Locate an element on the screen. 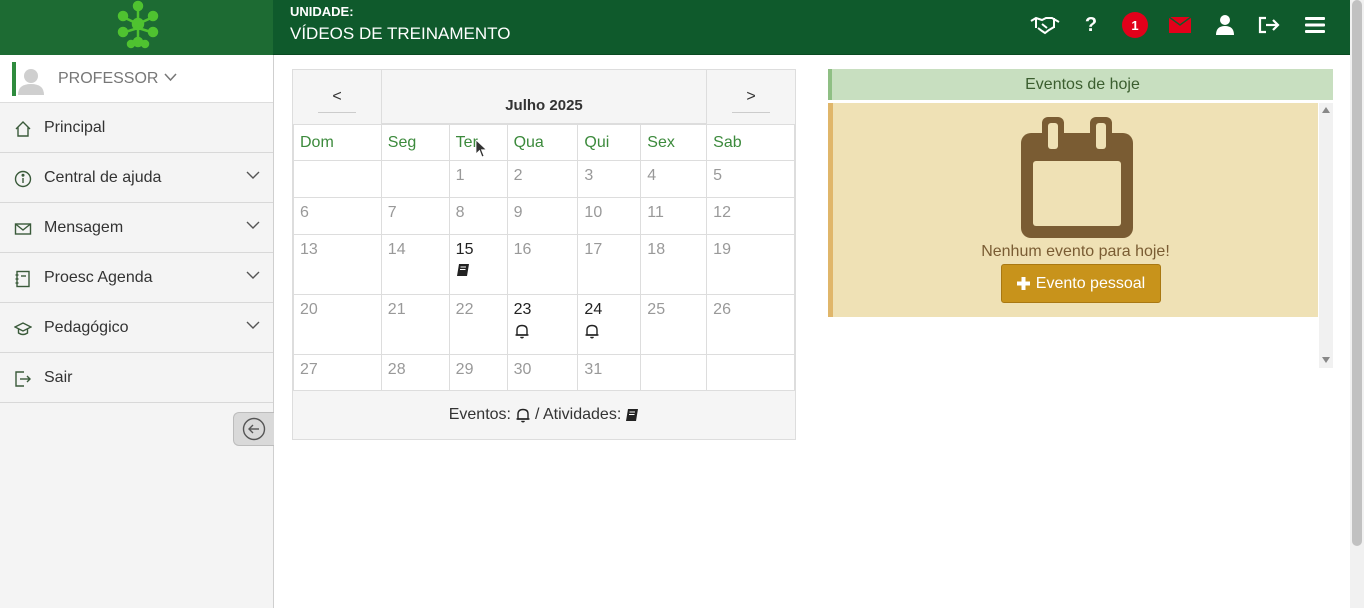  day-cell: 4 is located at coordinates (674, 179).